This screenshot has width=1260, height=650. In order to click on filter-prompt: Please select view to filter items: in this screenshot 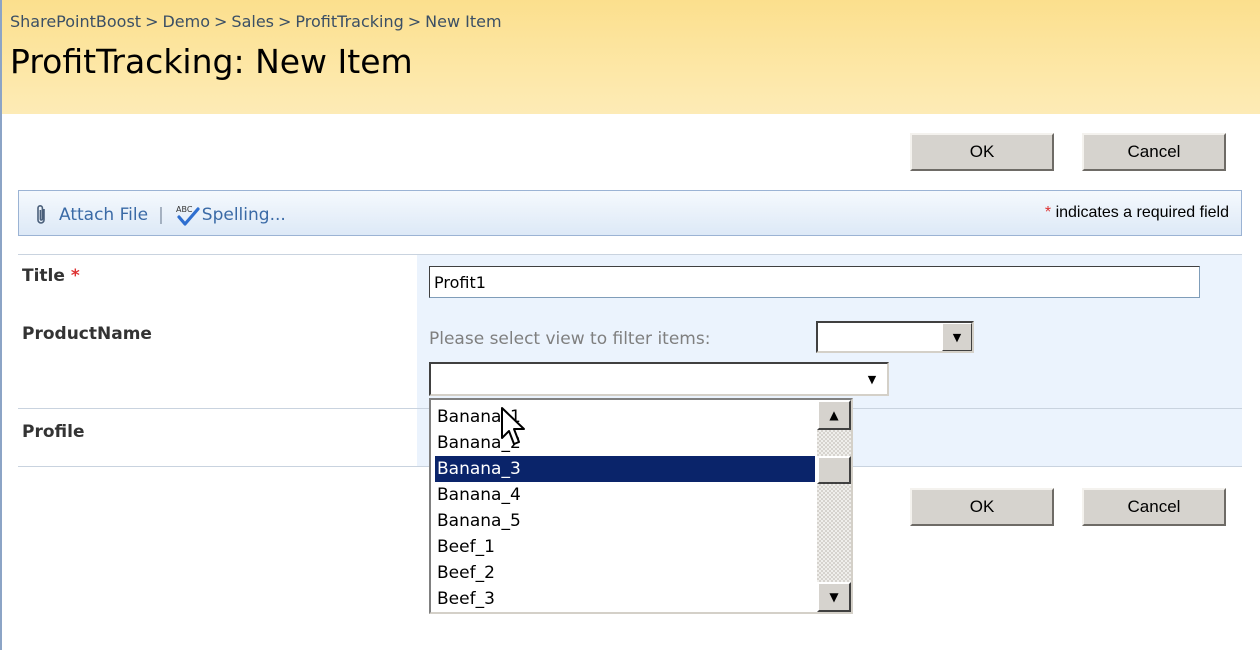, I will do `click(570, 339)`.